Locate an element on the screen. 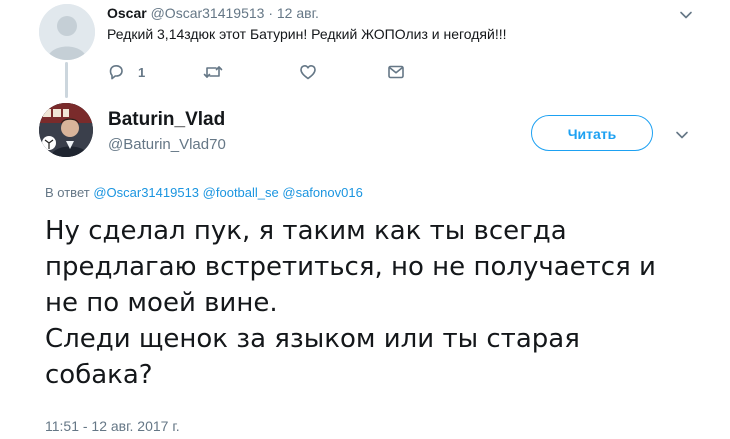 This screenshot has height=439, width=730. default-profile-icon is located at coordinates (67, 32).